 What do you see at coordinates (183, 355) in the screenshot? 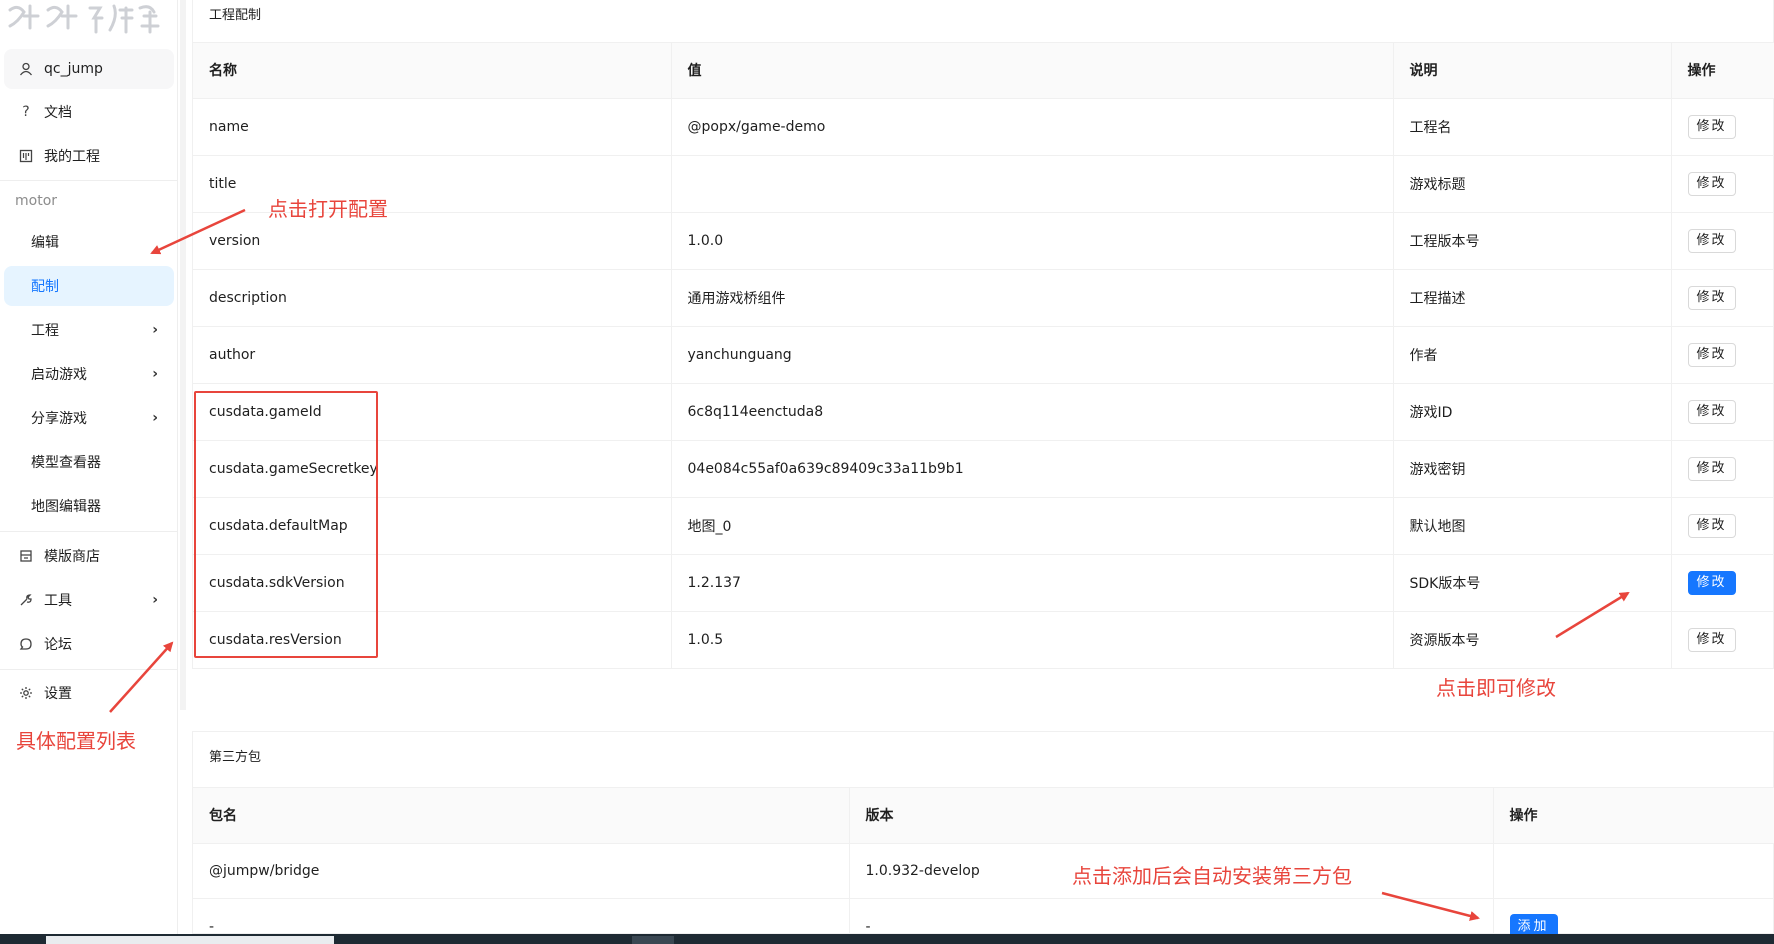
I see `sidebar-scrollbar` at bounding box center [183, 355].